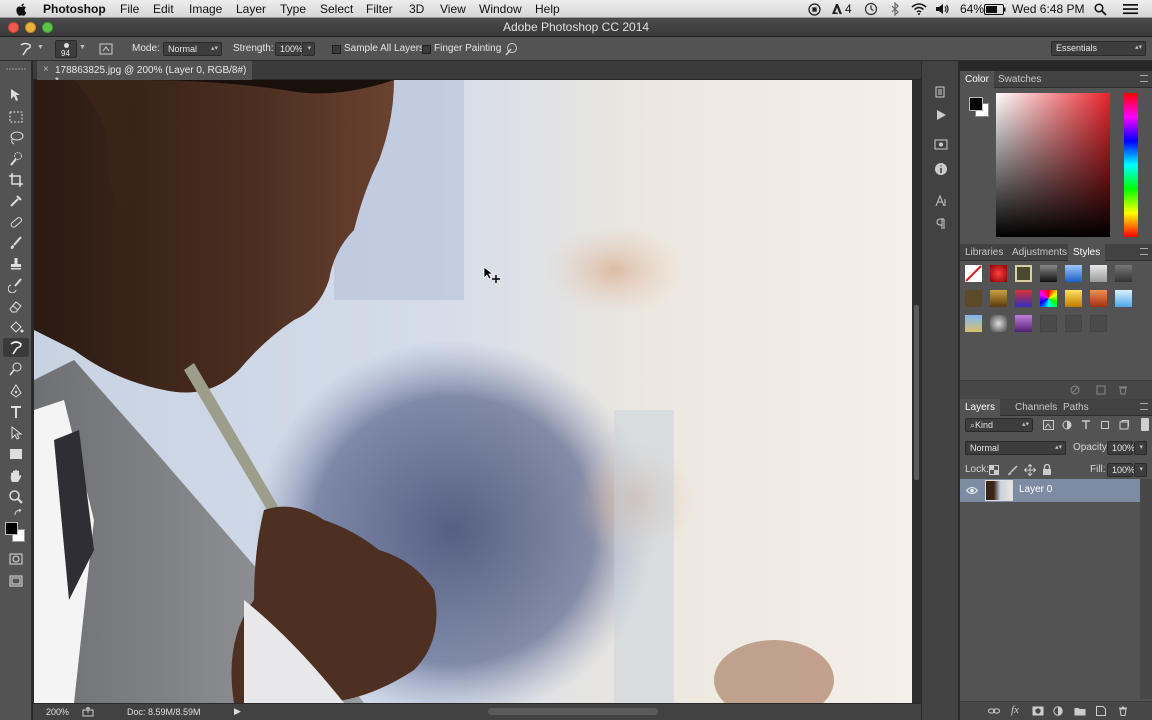 Image resolution: width=1152 pixels, height=720 pixels. What do you see at coordinates (16, 243) in the screenshot?
I see `brush-tool-icon` at bounding box center [16, 243].